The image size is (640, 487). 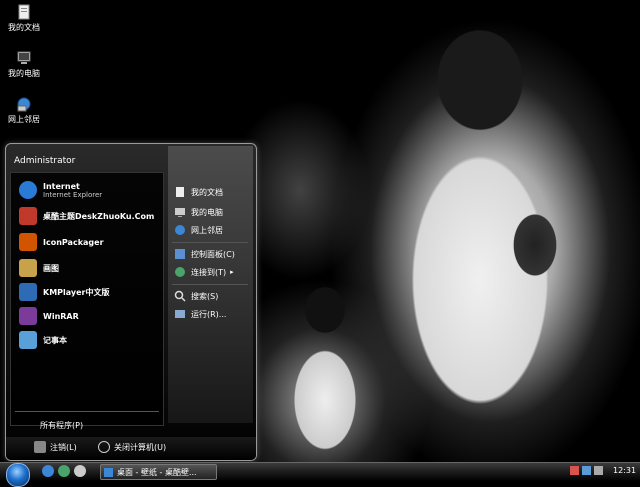 What do you see at coordinates (76, 292) in the screenshot?
I see `program-name: KMPlayer中文版` at bounding box center [76, 292].